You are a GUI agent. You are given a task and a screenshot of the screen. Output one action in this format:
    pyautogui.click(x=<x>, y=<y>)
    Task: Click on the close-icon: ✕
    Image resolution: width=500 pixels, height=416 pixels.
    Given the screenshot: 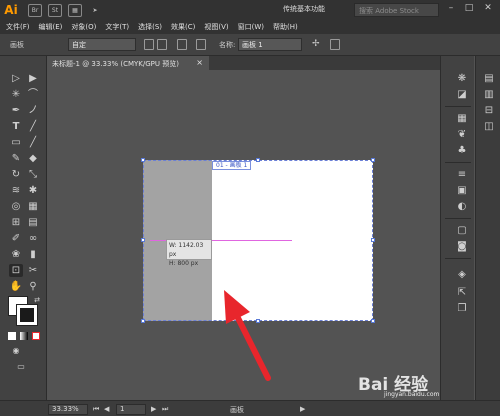 What is the action you would take?
    pyautogui.click(x=488, y=9)
    